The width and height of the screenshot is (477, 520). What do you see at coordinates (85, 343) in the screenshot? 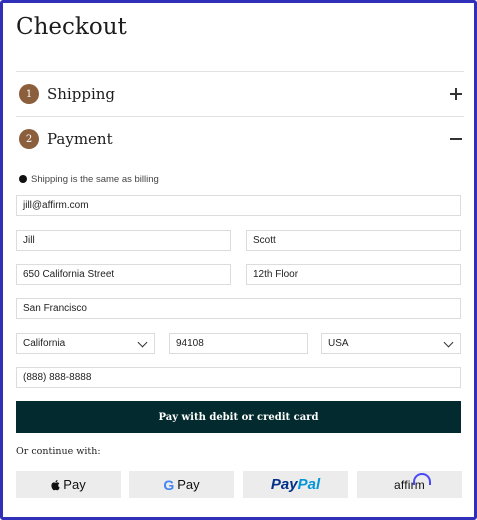
I see `state-select: California` at bounding box center [85, 343].